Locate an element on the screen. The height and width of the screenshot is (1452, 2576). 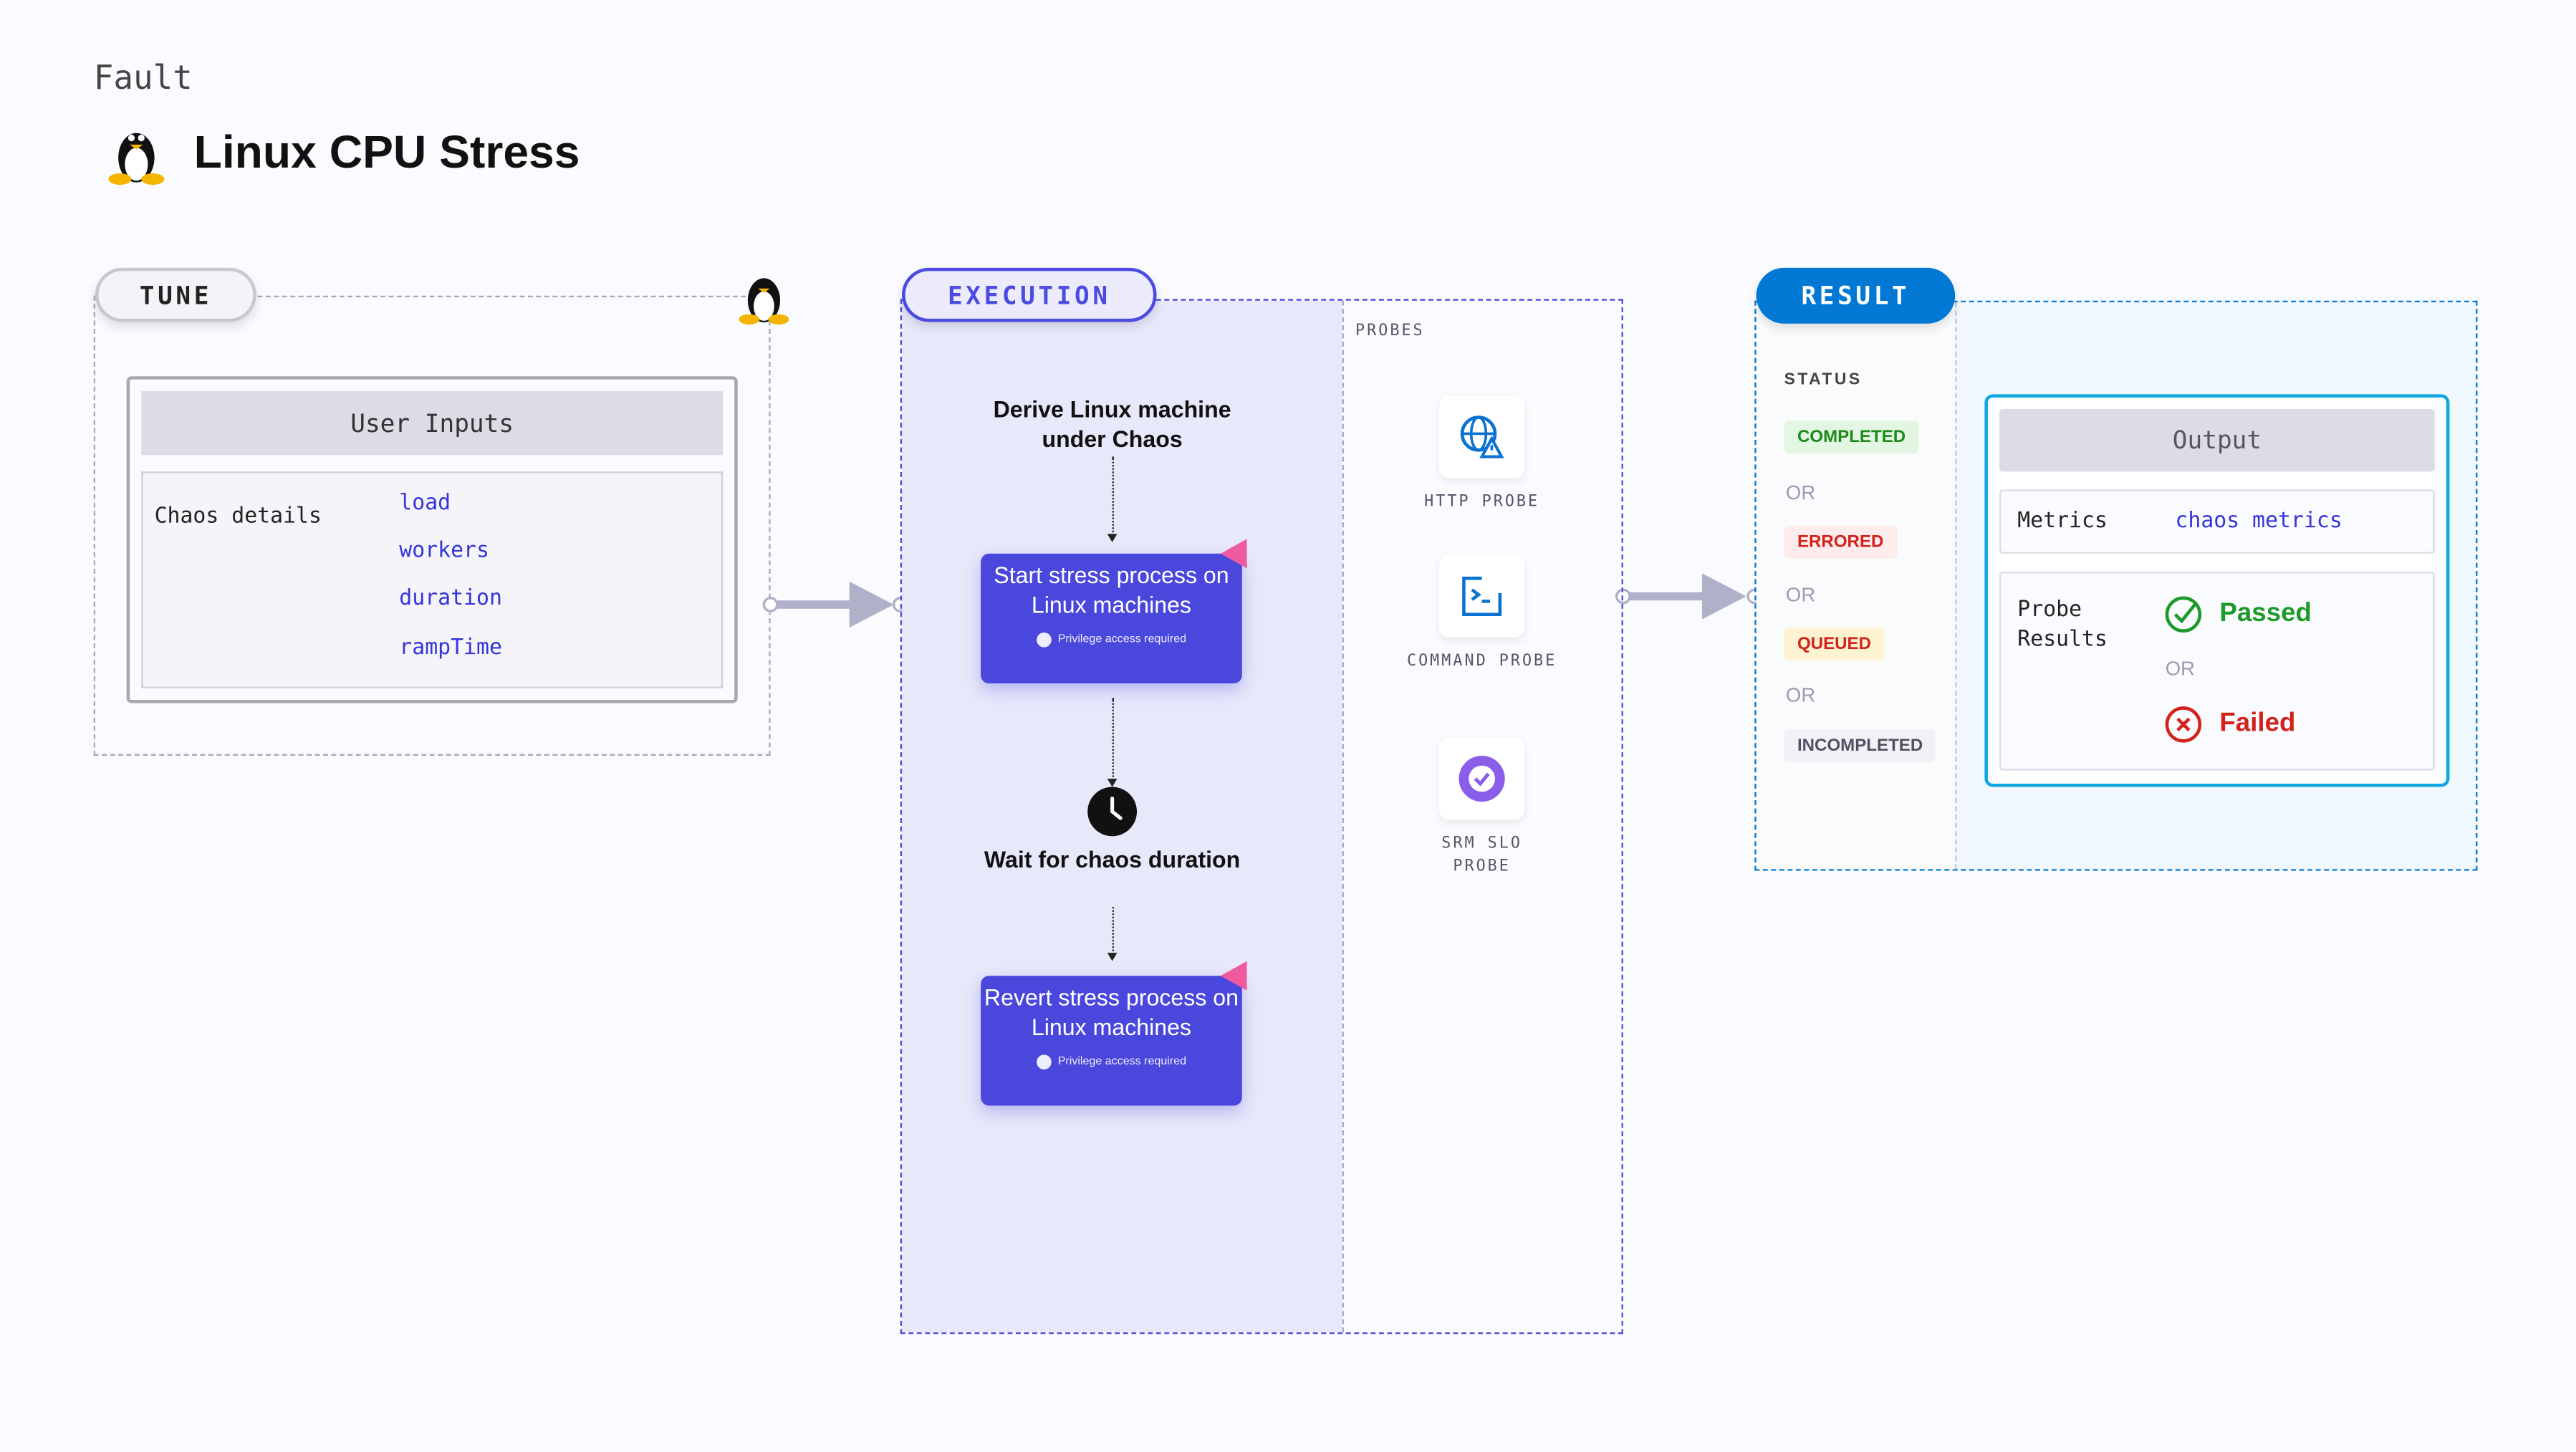
globe-warning-icon is located at coordinates (1482, 436).